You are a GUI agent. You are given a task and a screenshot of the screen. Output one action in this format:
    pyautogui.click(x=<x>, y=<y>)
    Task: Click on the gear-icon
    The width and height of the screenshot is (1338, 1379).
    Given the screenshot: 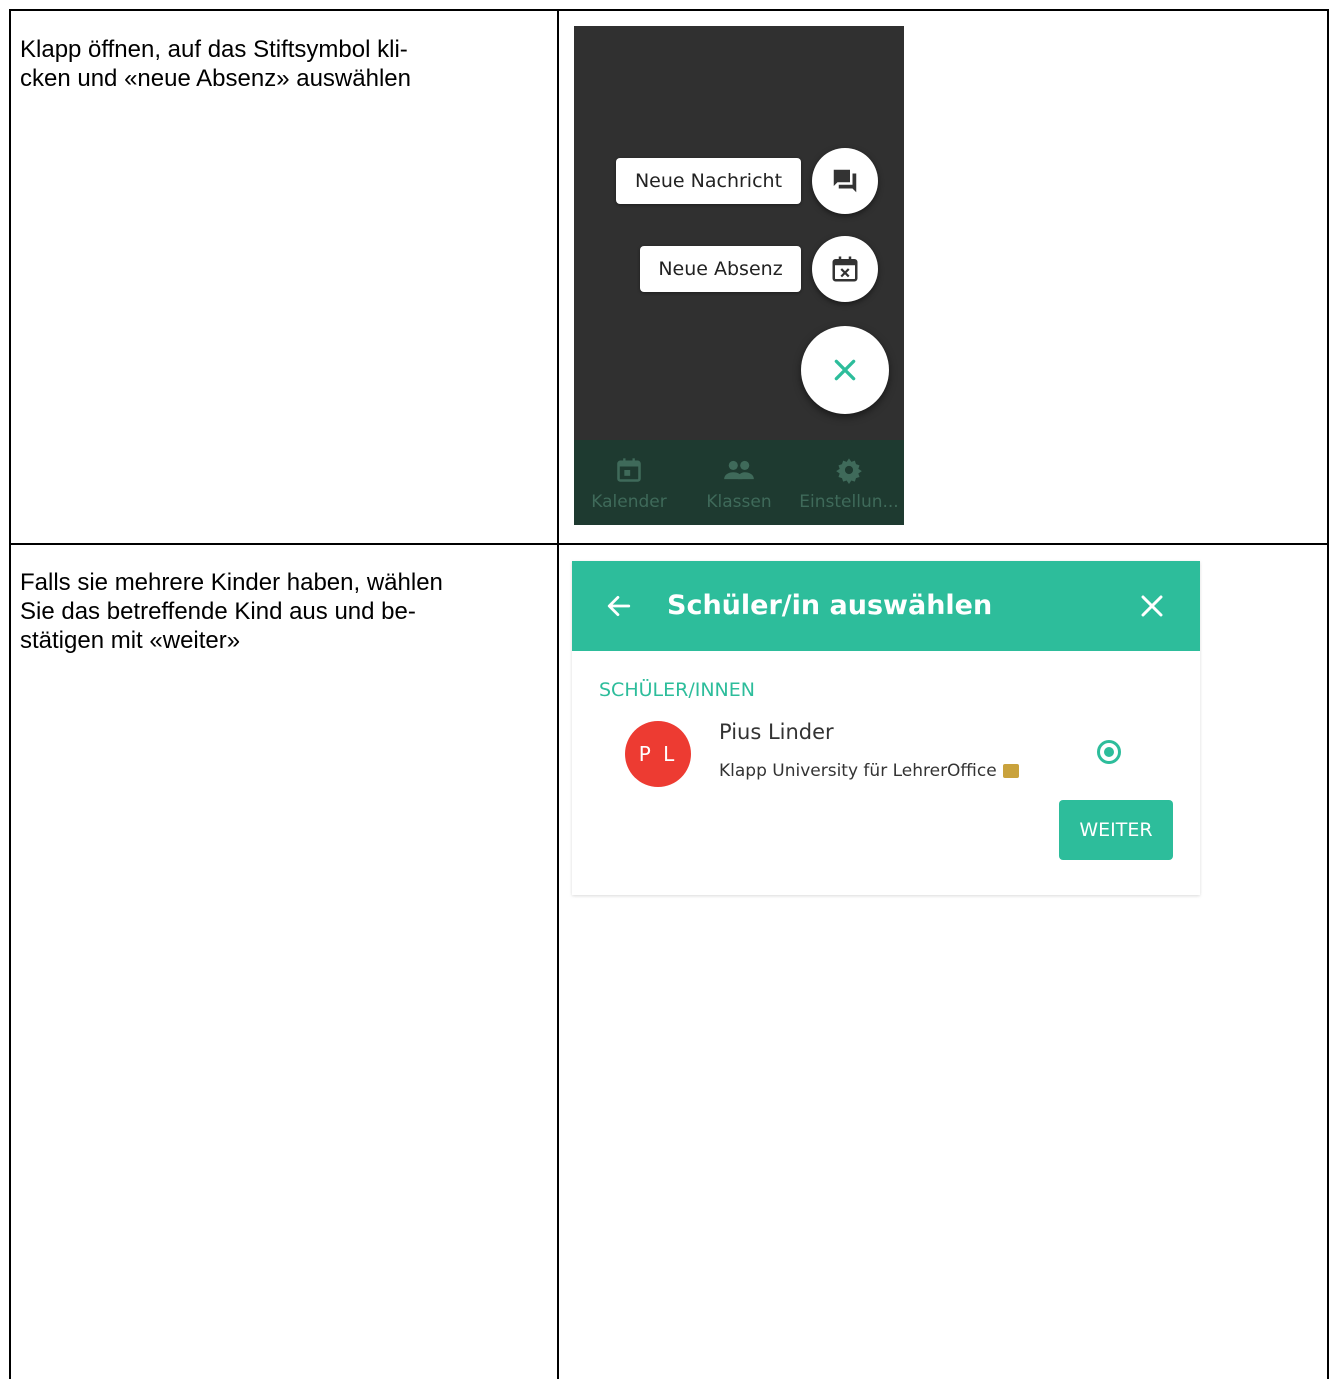 What is the action you would take?
    pyautogui.click(x=849, y=471)
    